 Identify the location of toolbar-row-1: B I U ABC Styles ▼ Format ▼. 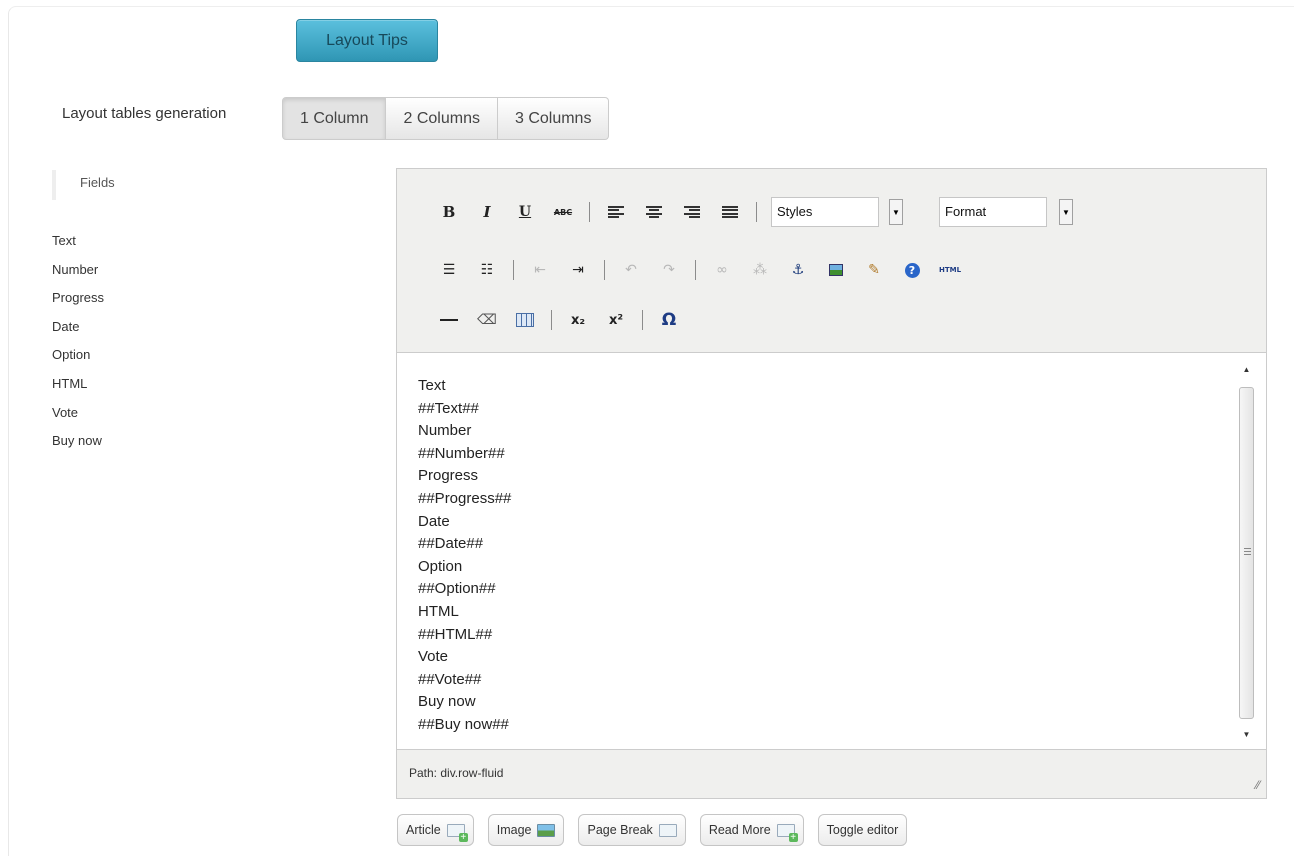
(755, 212).